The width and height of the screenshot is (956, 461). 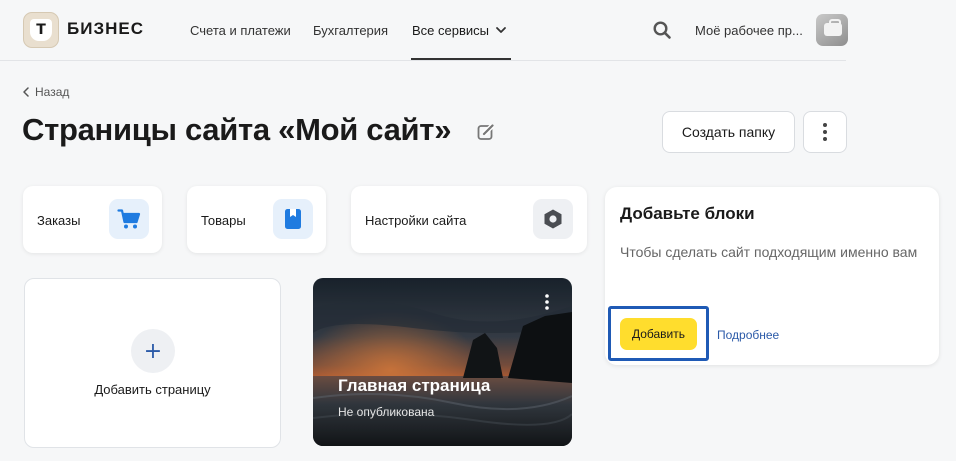 I want to click on edit-icon, so click(x=486, y=132).